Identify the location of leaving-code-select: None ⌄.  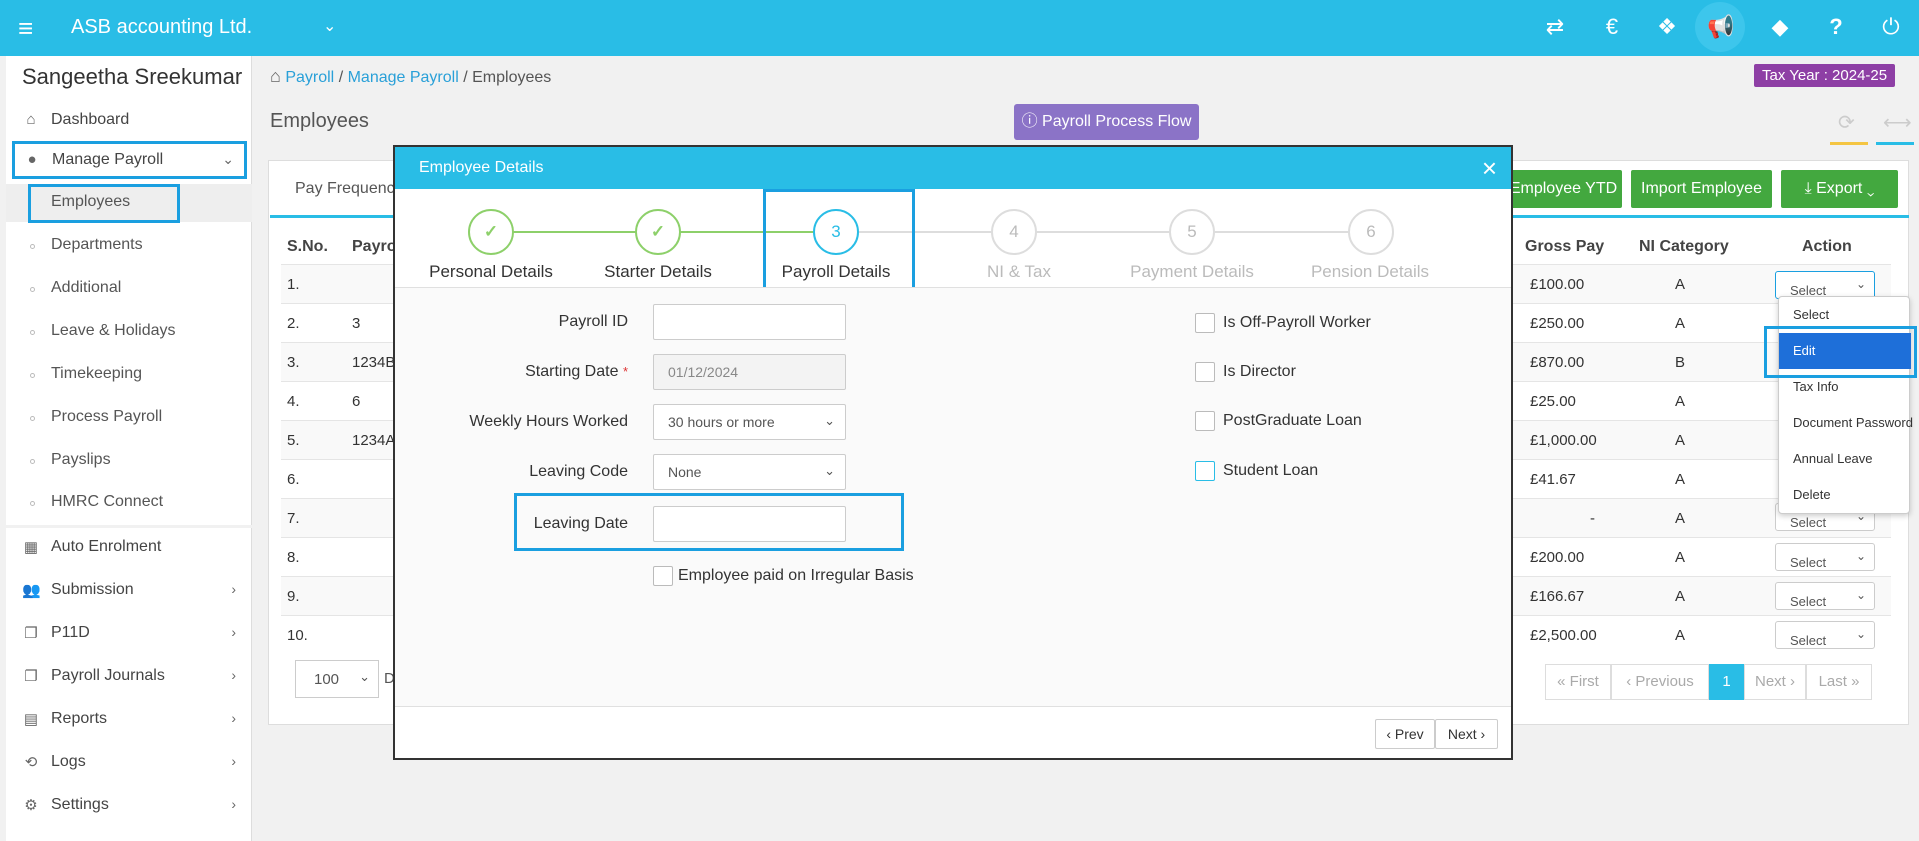
(749, 472).